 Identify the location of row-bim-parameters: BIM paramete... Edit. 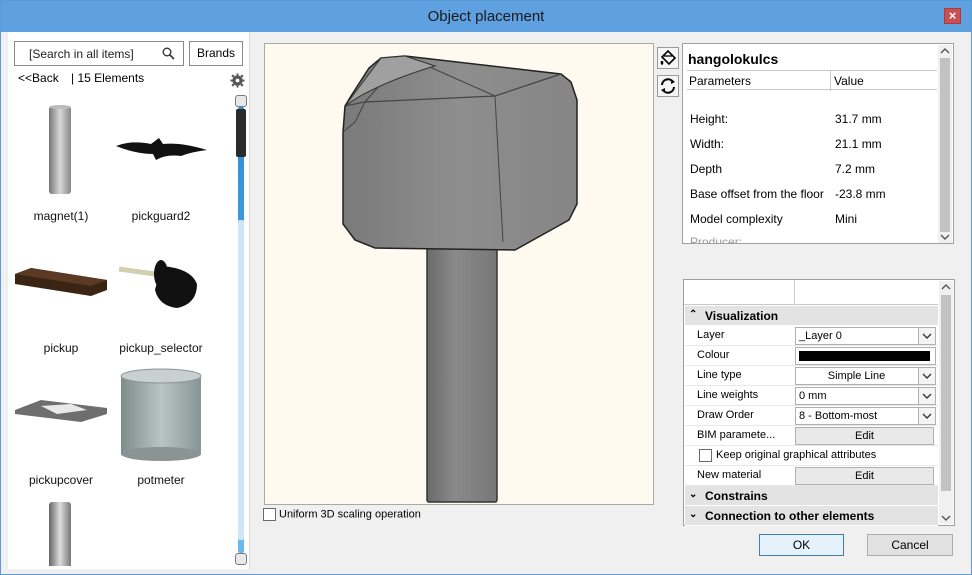
(811, 436).